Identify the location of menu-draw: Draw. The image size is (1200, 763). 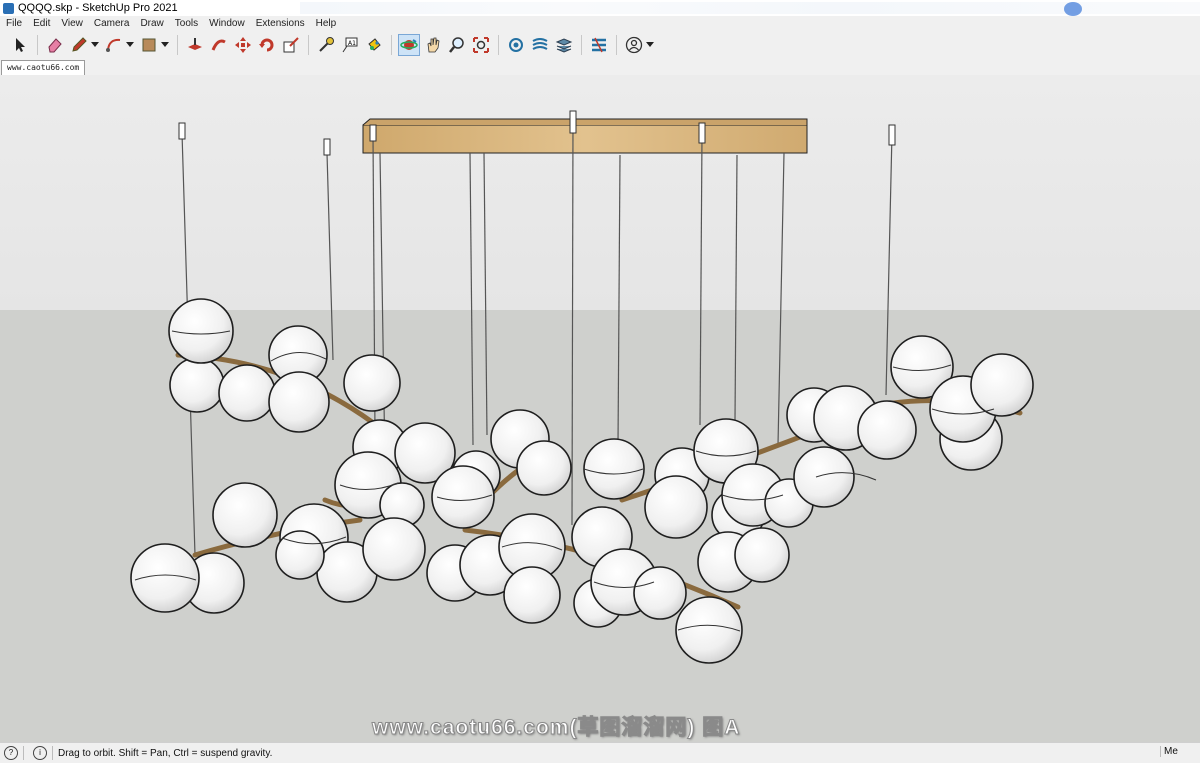
(151, 23).